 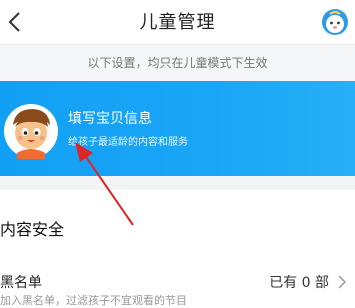 I want to click on content-safety-heading: 内容安全, so click(x=32, y=229).